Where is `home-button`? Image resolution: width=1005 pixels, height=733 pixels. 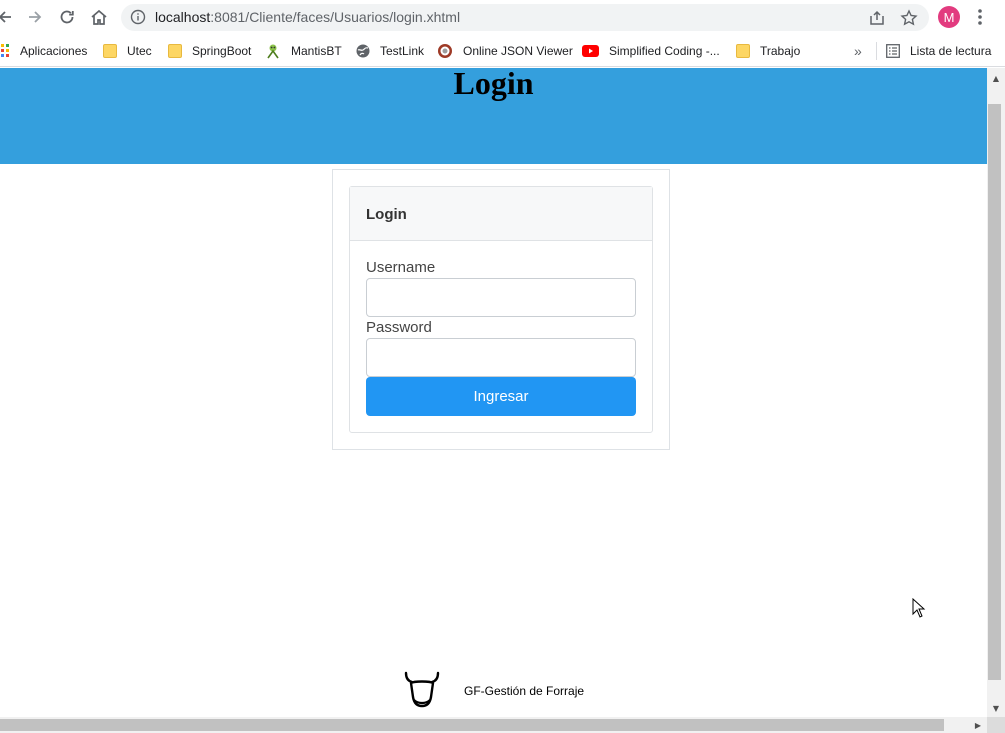 home-button is located at coordinates (99, 17).